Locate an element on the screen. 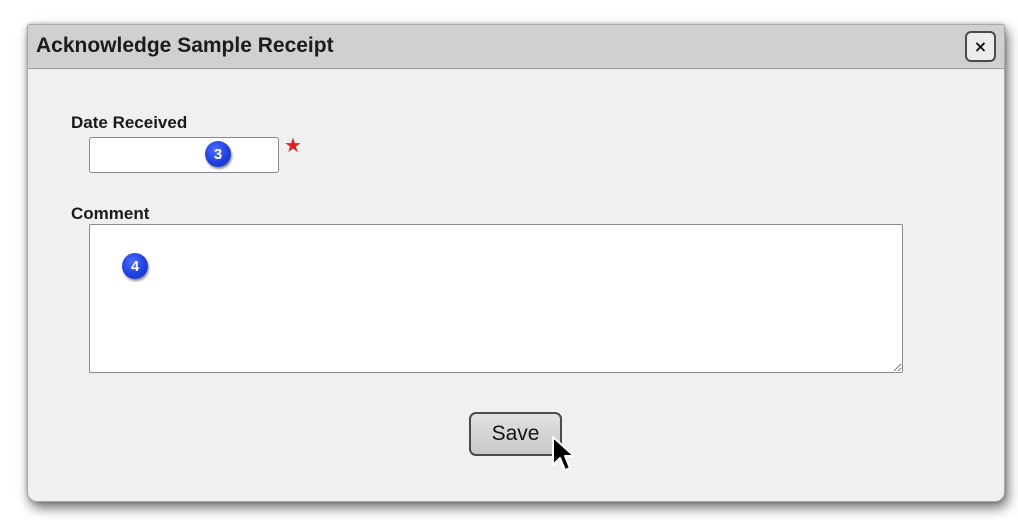 The height and width of the screenshot is (520, 1018). save-button: Save is located at coordinates (515, 434).